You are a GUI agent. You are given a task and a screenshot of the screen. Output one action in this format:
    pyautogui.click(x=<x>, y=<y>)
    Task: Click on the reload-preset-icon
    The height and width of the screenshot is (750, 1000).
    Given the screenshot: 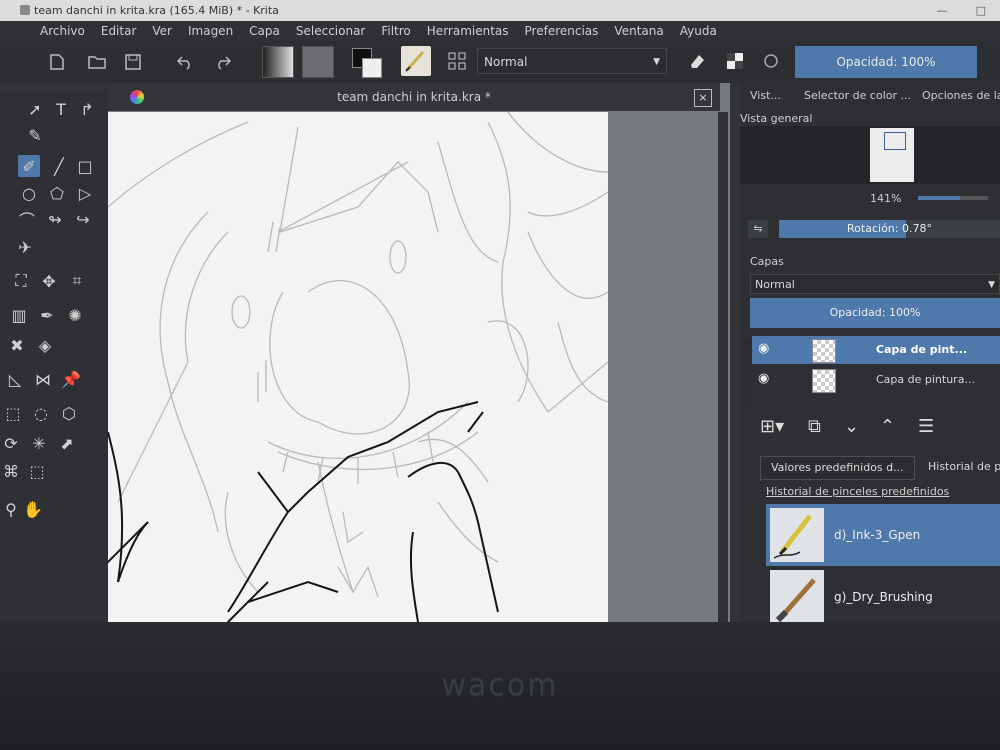 What is the action you would take?
    pyautogui.click(x=771, y=61)
    